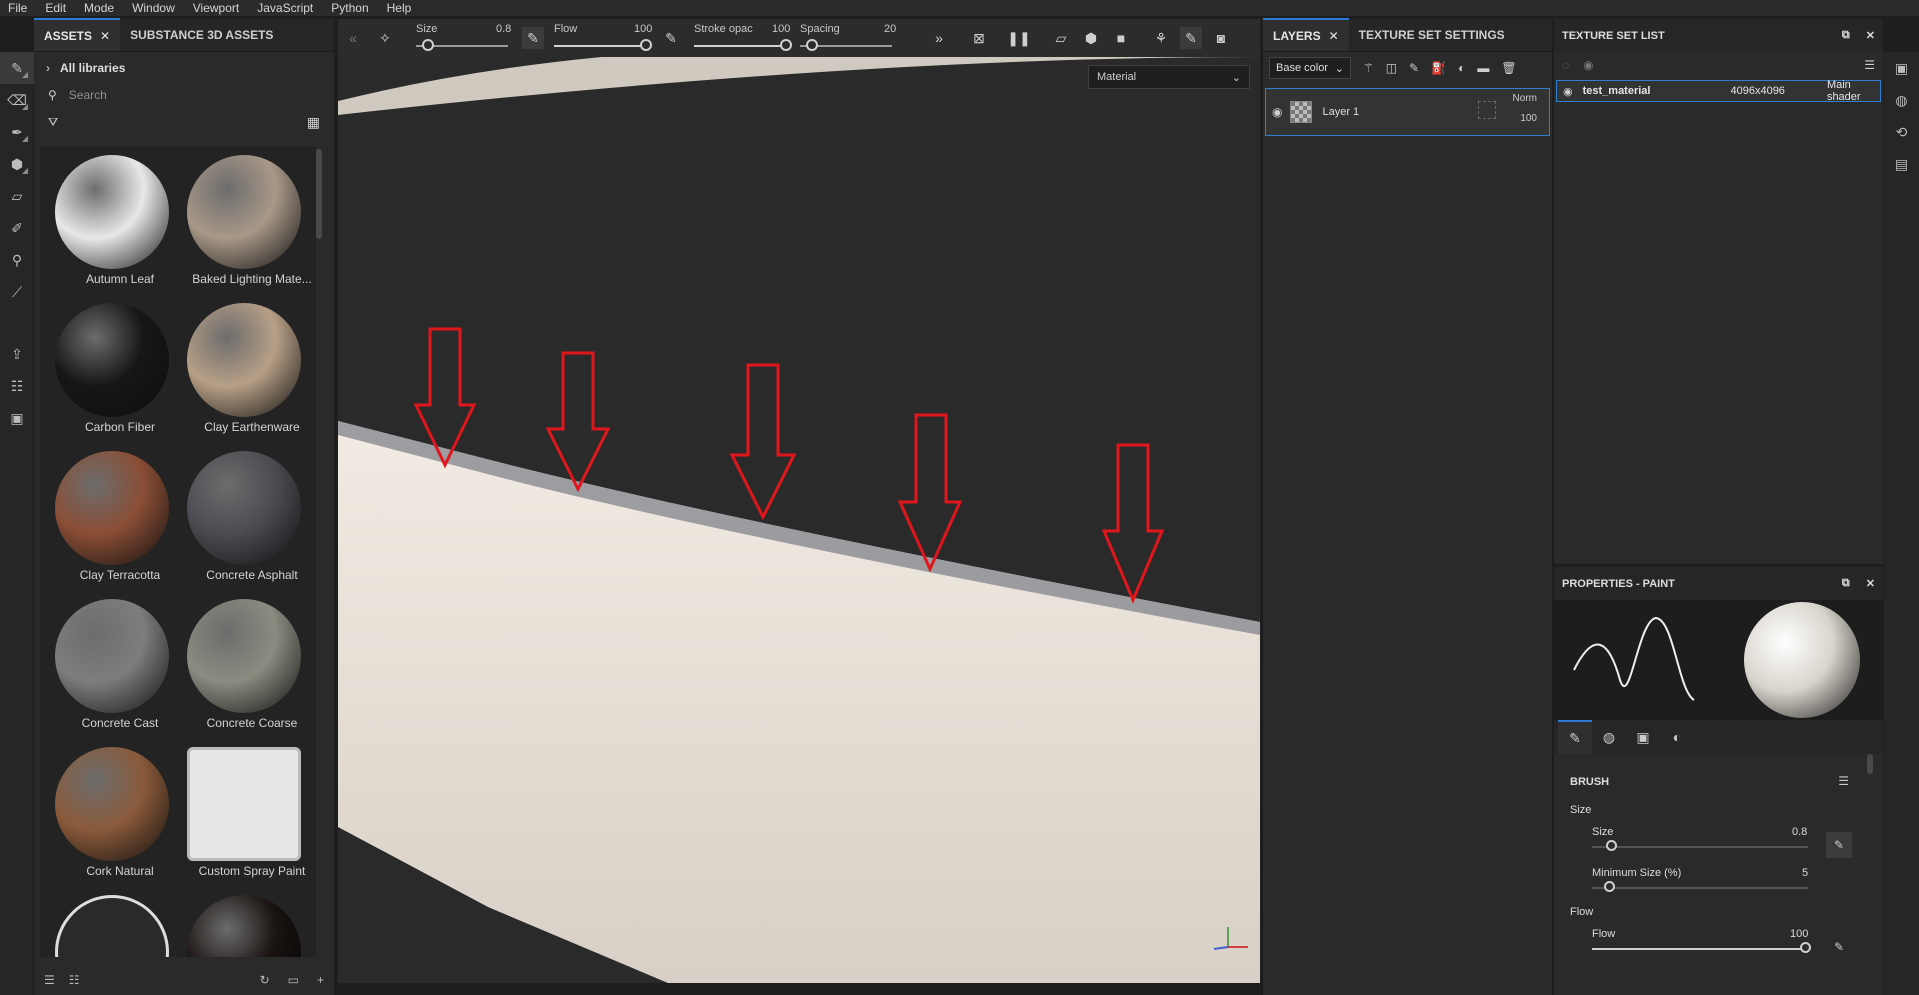 The height and width of the screenshot is (995, 1919). I want to click on projection-tool: ✒ ◢, so click(17, 132).